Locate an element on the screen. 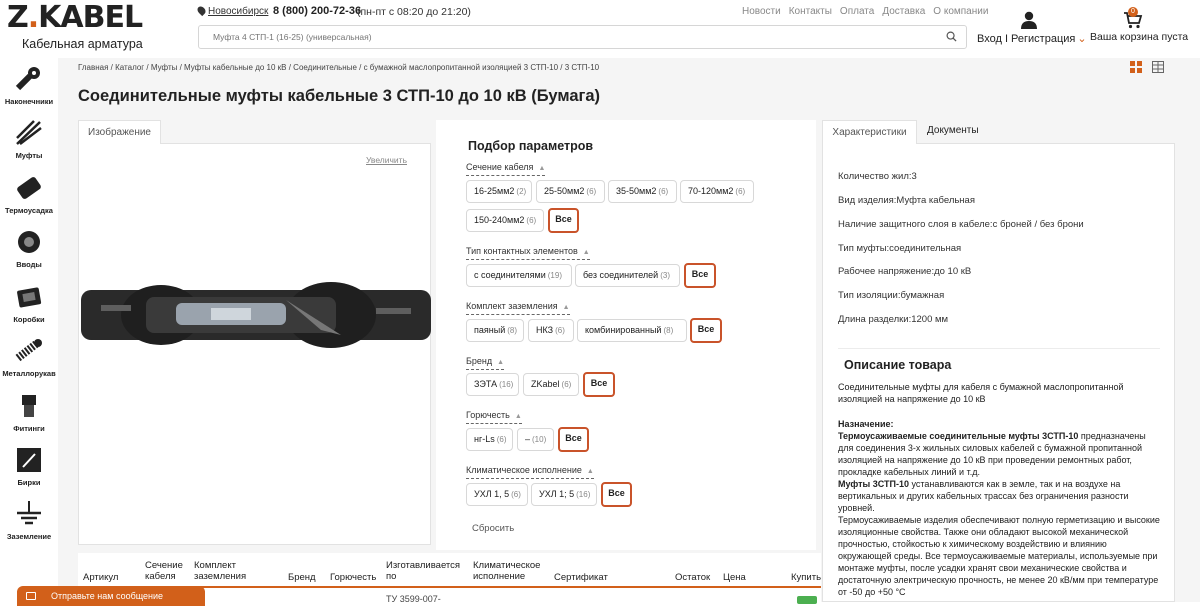 The image size is (1200, 606). filter-chip: 25-50мм2 (6) is located at coordinates (570, 191).